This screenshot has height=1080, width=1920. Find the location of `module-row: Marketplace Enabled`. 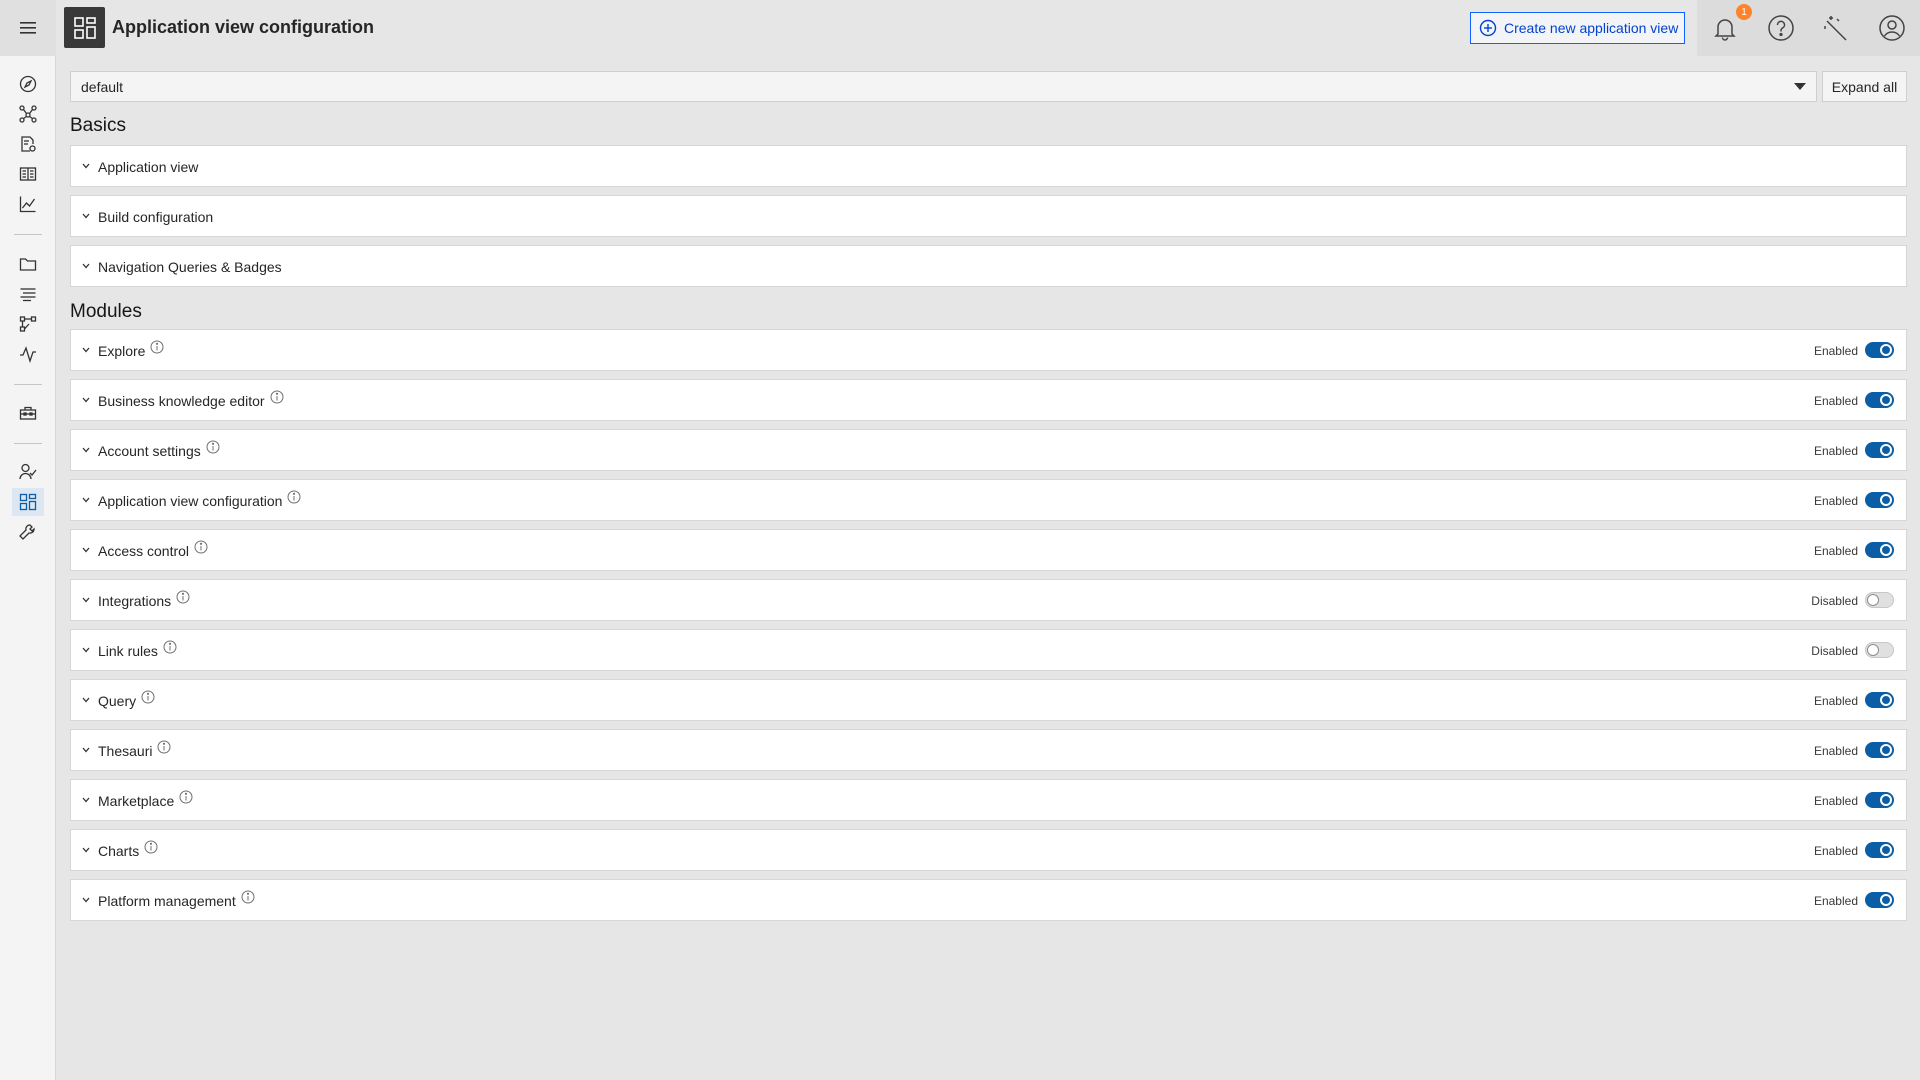

module-row: Marketplace Enabled is located at coordinates (988, 800).